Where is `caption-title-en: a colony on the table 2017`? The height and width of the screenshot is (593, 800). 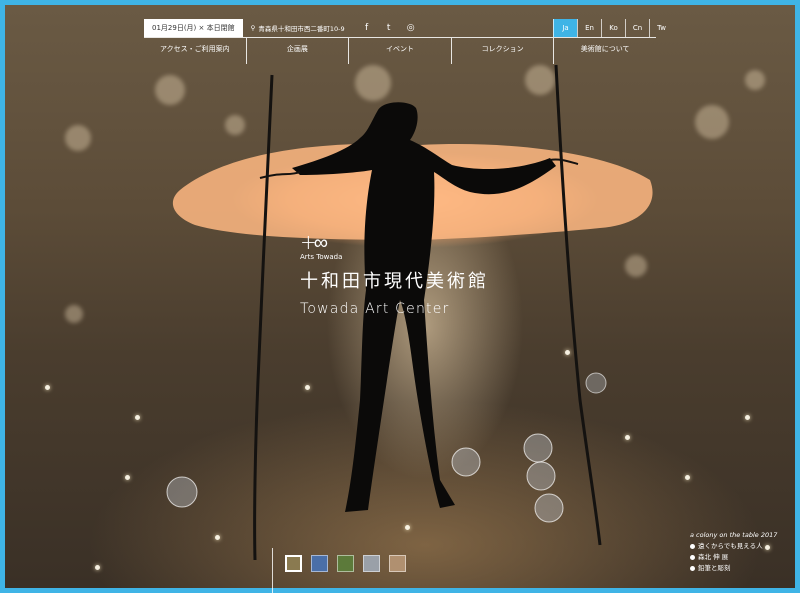 caption-title-en: a colony on the table 2017 is located at coordinates (734, 535).